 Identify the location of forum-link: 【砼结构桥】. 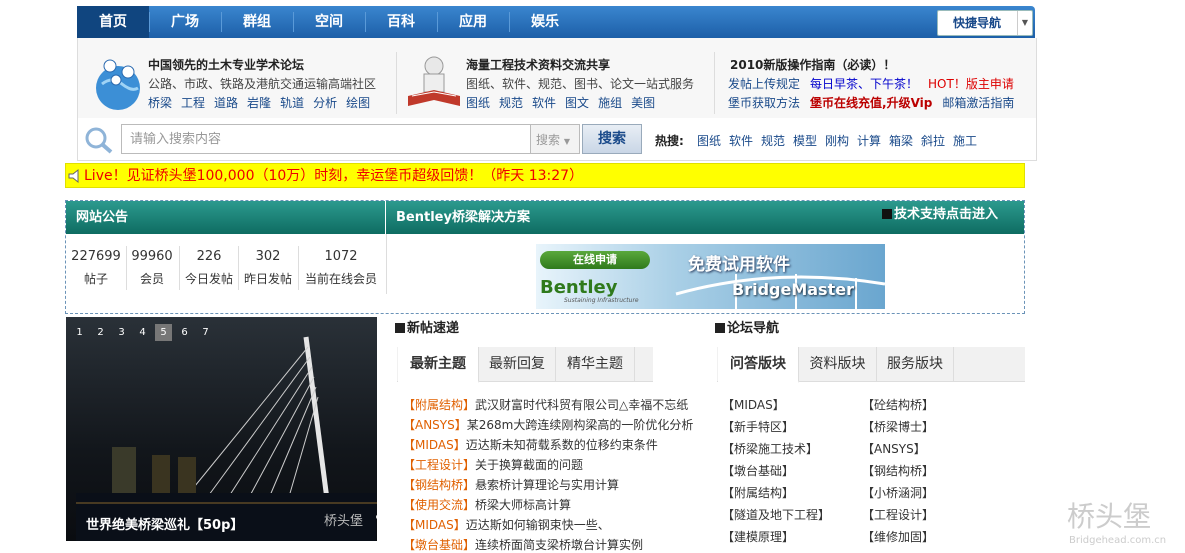
(898, 404).